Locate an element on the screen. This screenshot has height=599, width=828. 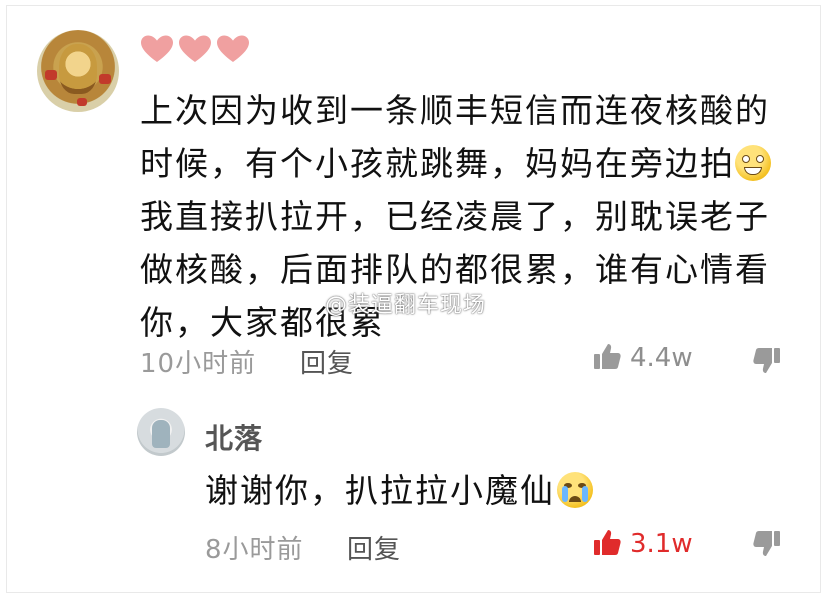
comment-line: 我直接扒拉开，已经凌晨了，别耽误老子 is located at coordinates (455, 216).